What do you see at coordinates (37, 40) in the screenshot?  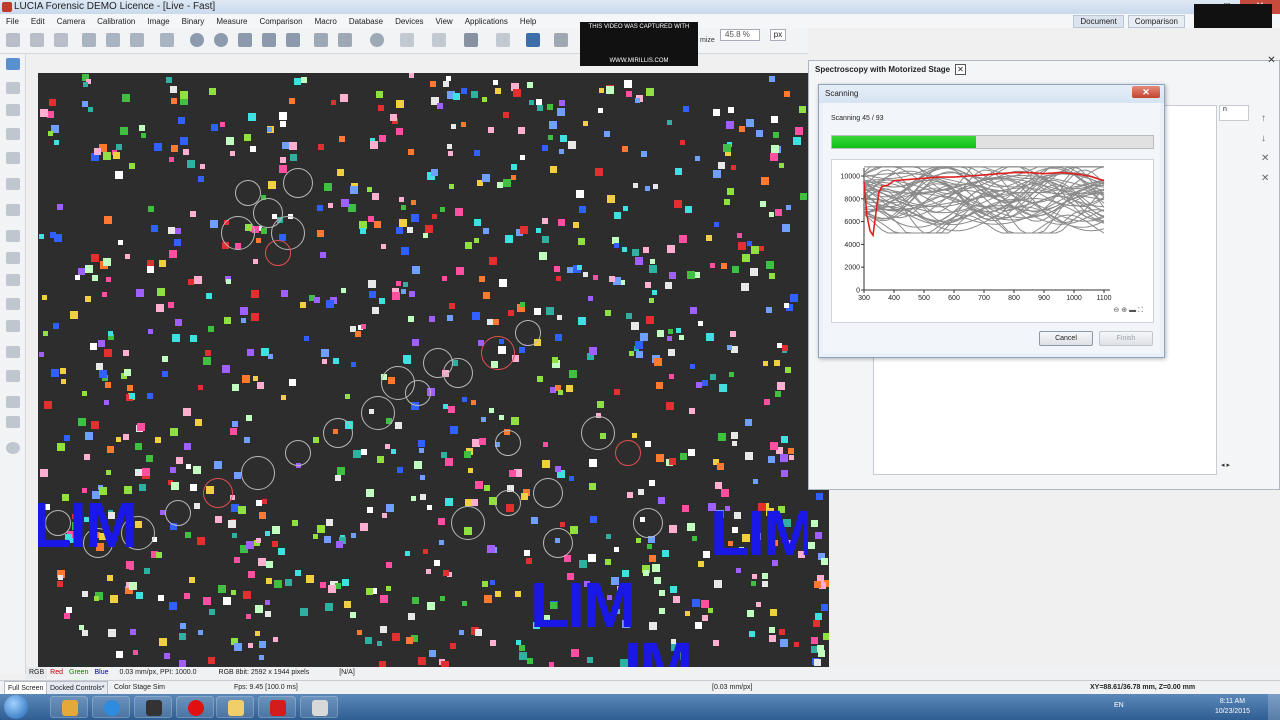 I see `save-icon` at bounding box center [37, 40].